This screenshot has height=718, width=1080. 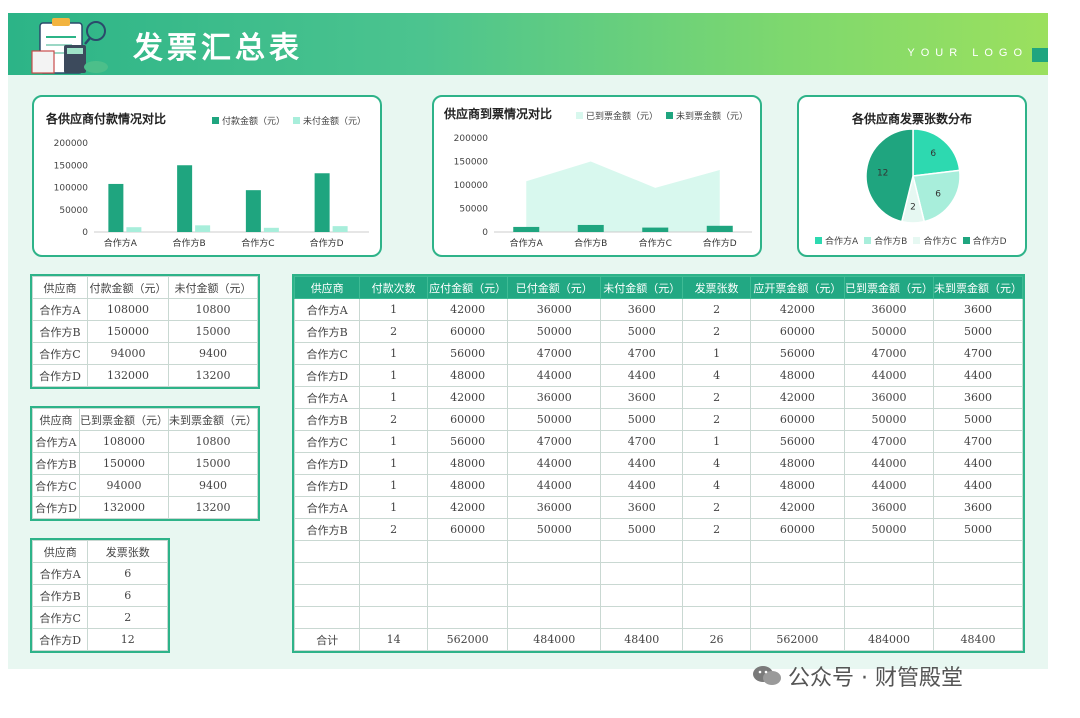 What do you see at coordinates (213, 485) in the screenshot?
I see `table-cell: 9400` at bounding box center [213, 485].